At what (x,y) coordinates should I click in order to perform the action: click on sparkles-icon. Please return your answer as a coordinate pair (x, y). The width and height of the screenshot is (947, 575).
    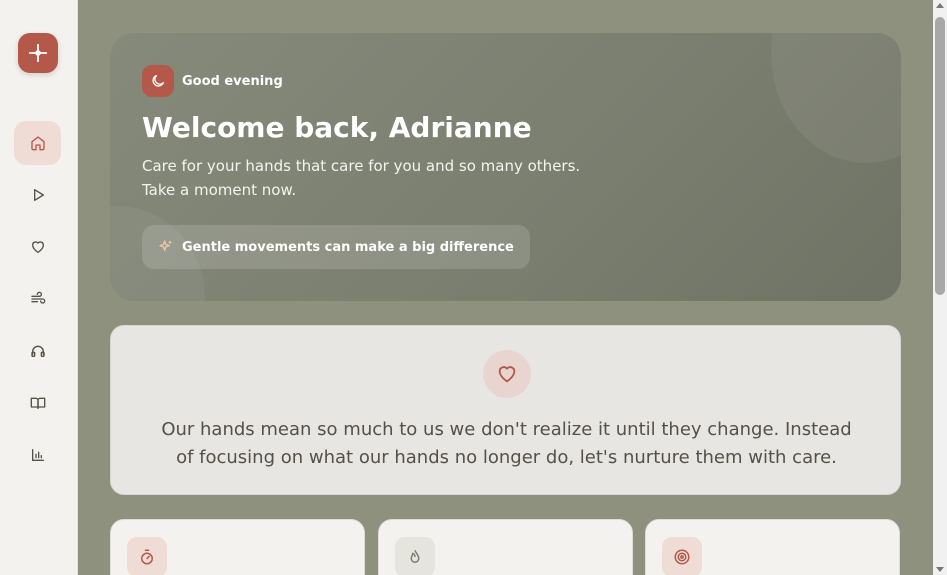
    Looking at the image, I should click on (165, 245).